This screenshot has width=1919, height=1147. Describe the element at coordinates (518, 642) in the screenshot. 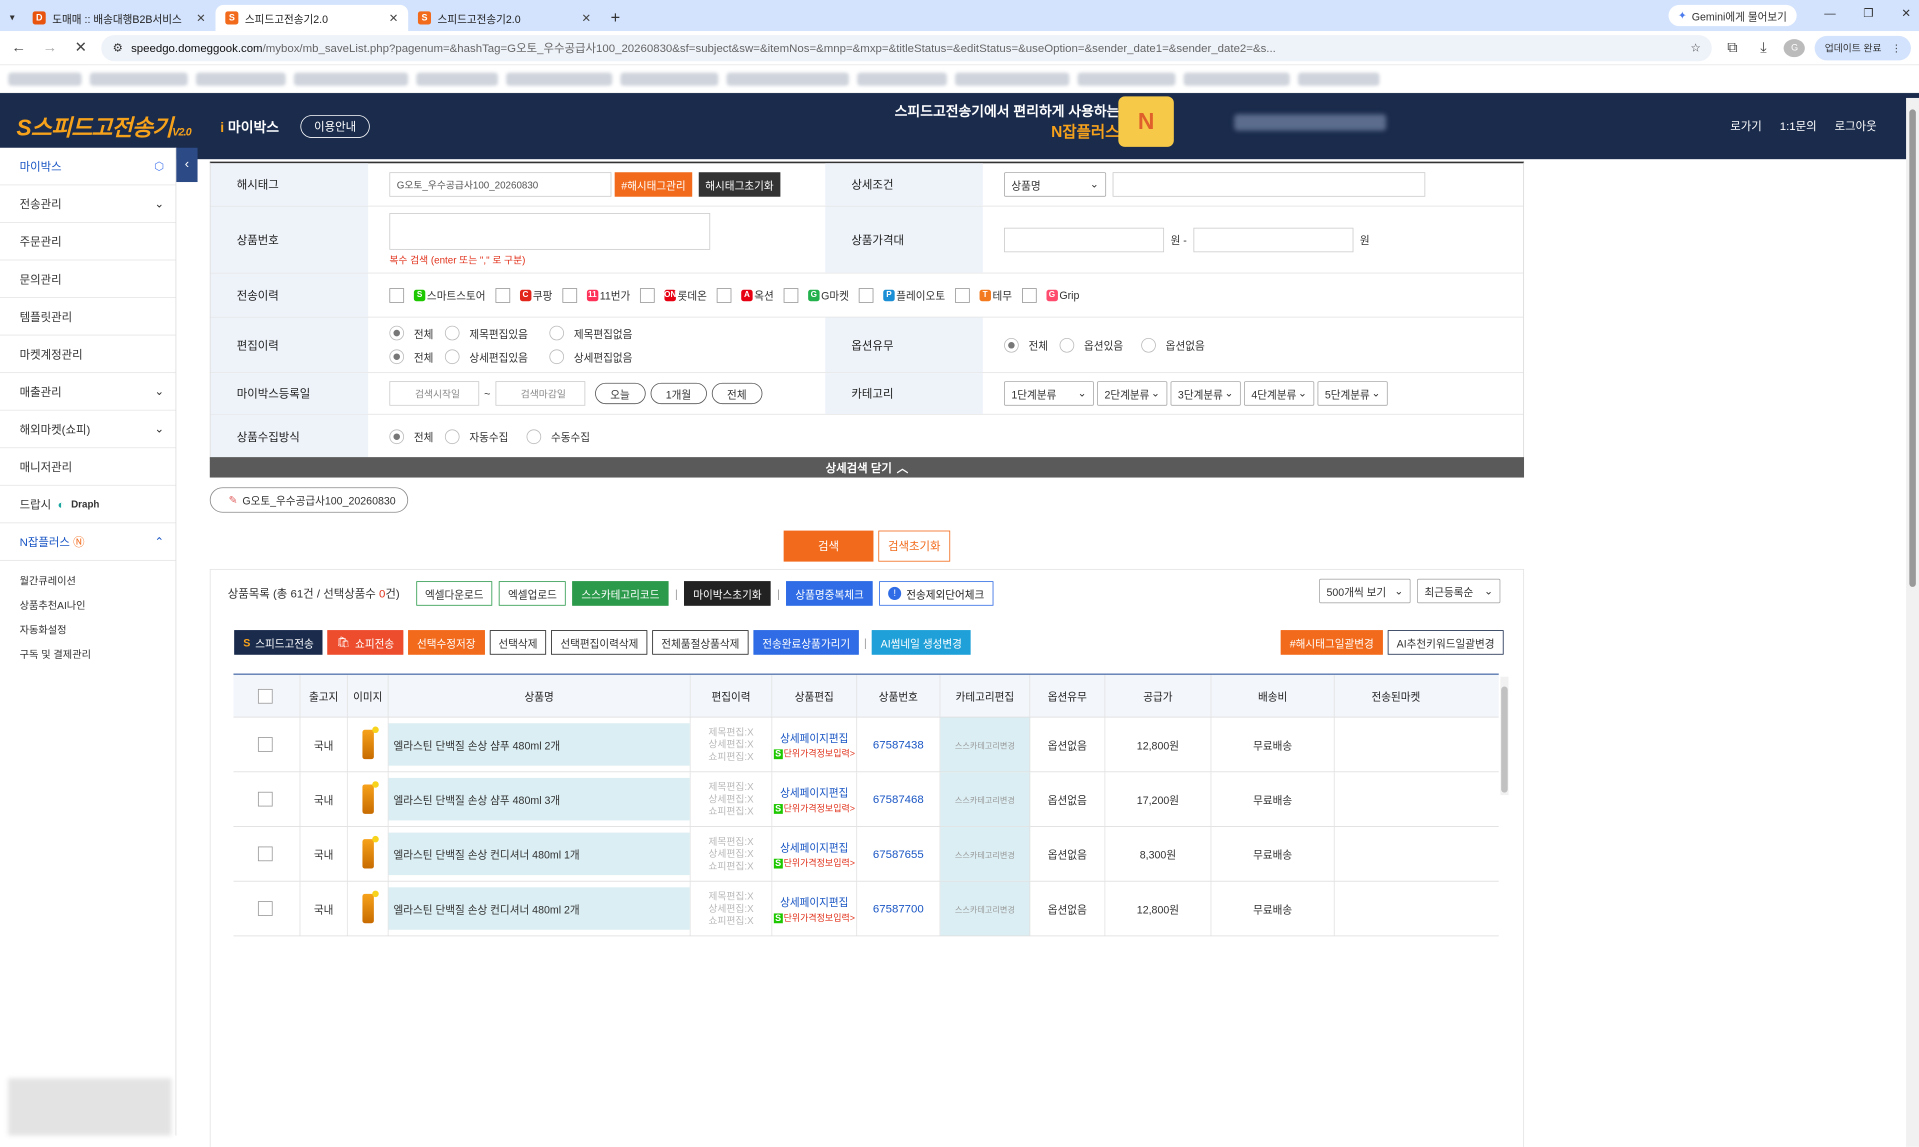

I see `delete-selected-button: 선택삭제` at that location.